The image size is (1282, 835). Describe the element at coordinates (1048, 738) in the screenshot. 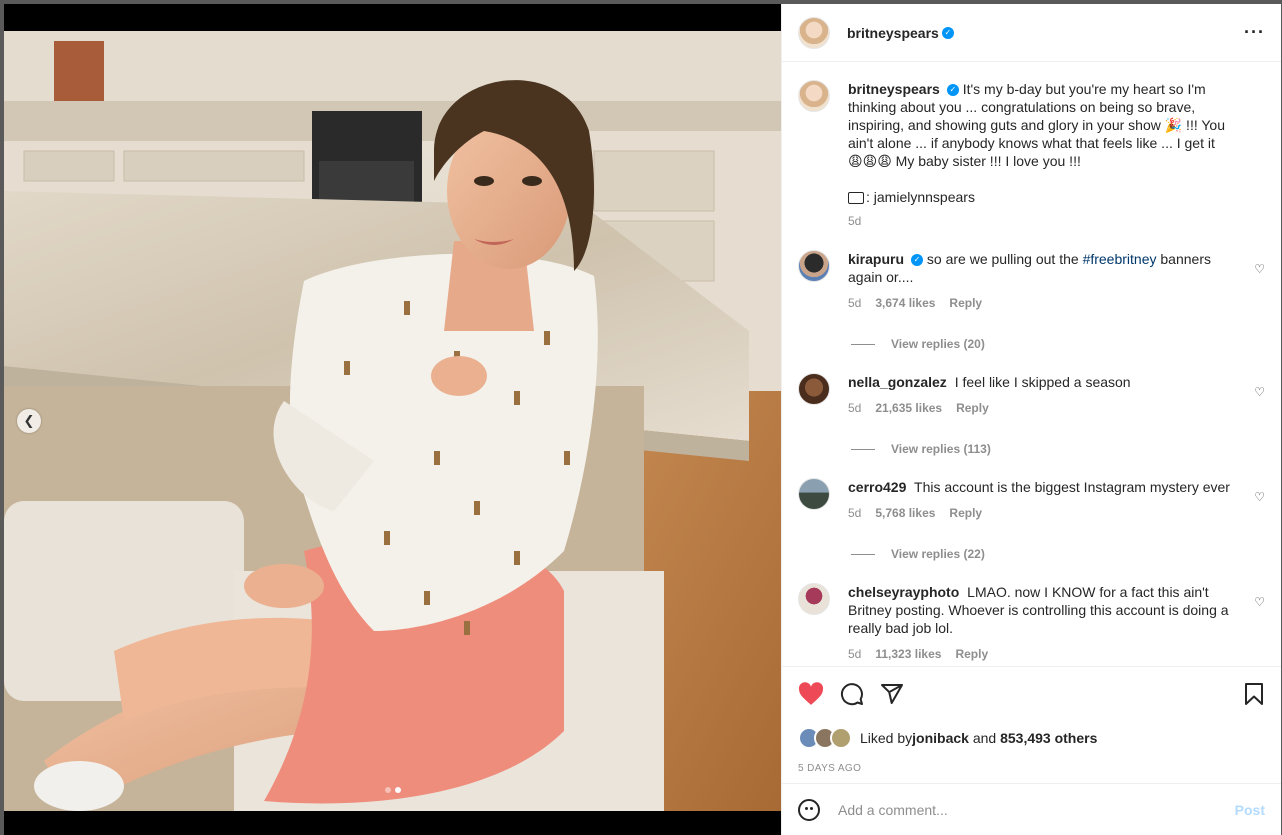

I see `others-likes-link: 853,493 others` at that location.